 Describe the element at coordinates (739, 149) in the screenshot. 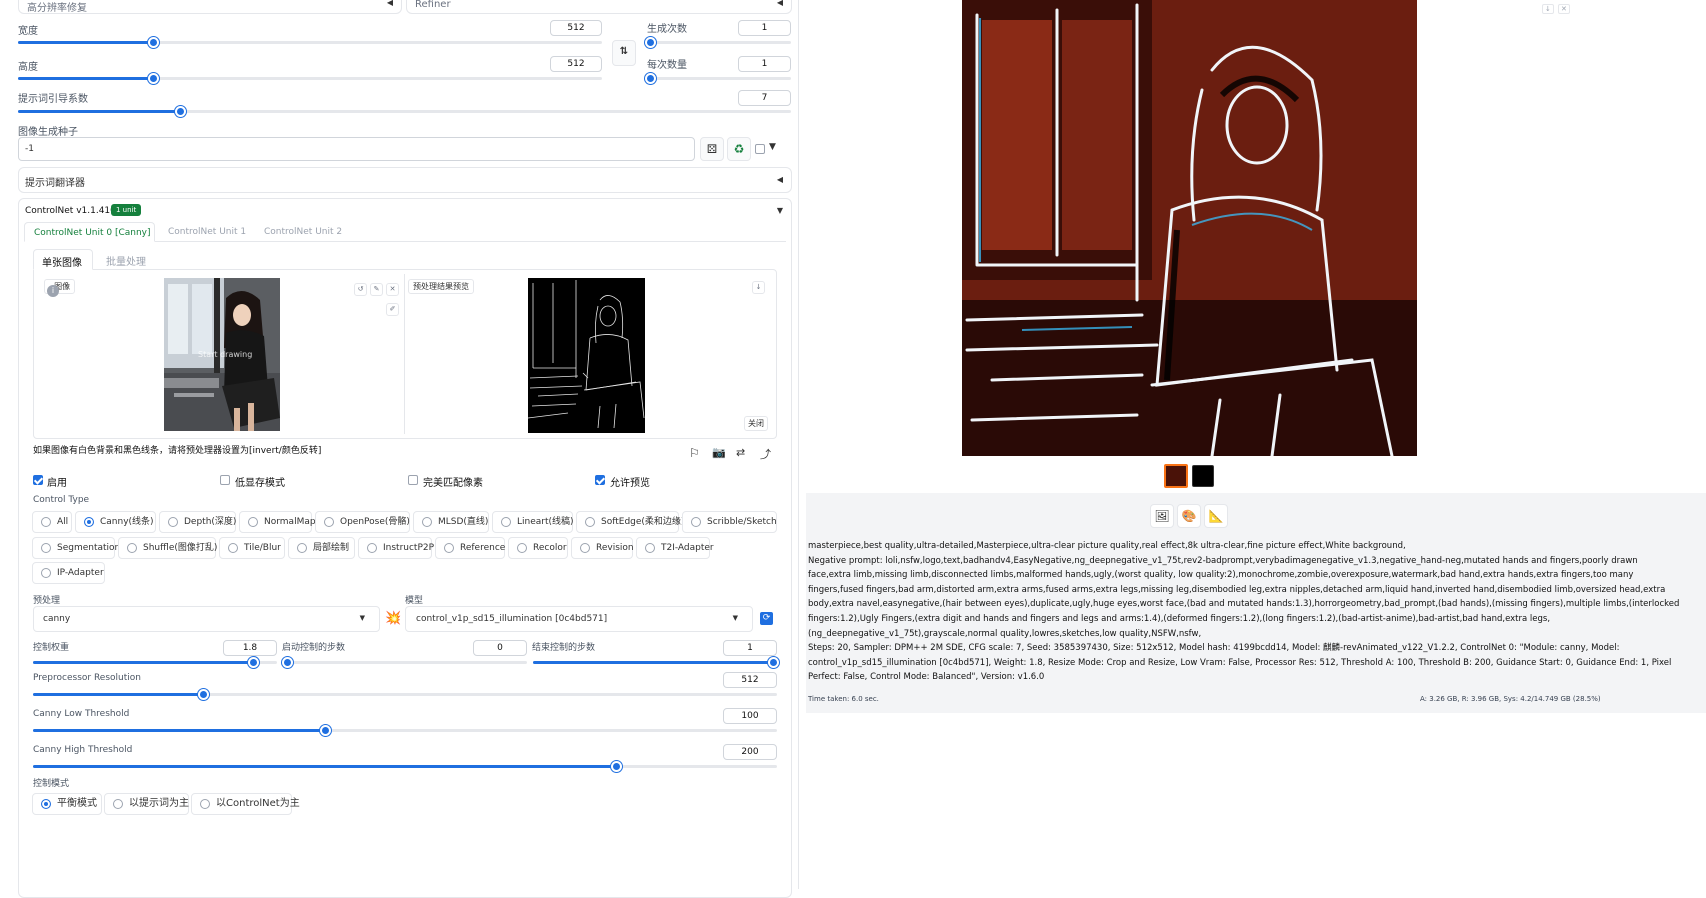

I see `reuse-seed-recycle-icon: ♻` at that location.